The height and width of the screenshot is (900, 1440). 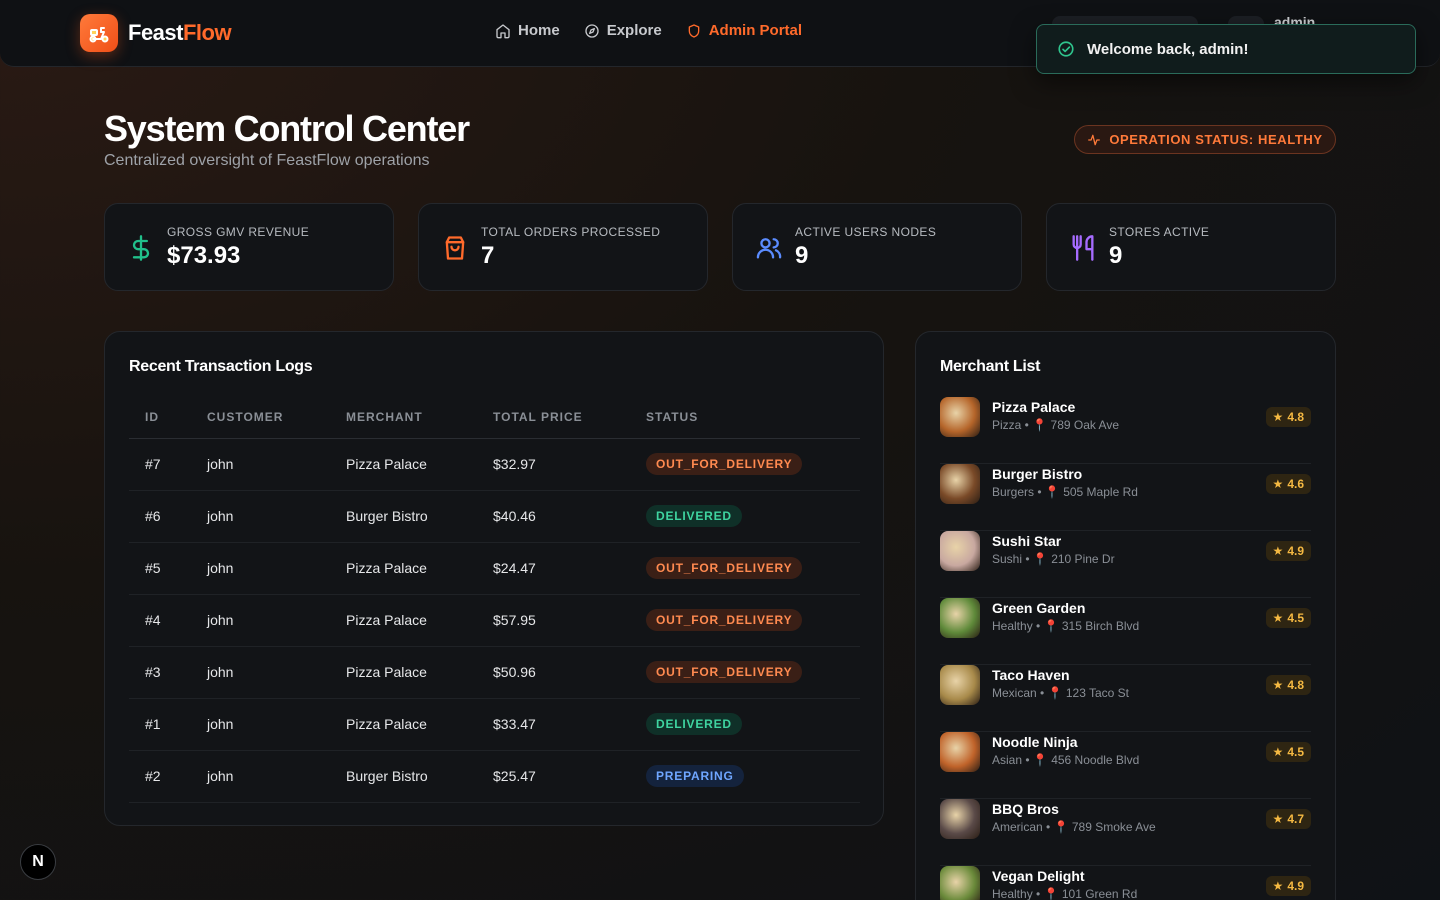 What do you see at coordinates (494, 620) in the screenshot?
I see `table-row: #4 john Pizza Palace $57.95 OUT_FOR_DELIVERY` at bounding box center [494, 620].